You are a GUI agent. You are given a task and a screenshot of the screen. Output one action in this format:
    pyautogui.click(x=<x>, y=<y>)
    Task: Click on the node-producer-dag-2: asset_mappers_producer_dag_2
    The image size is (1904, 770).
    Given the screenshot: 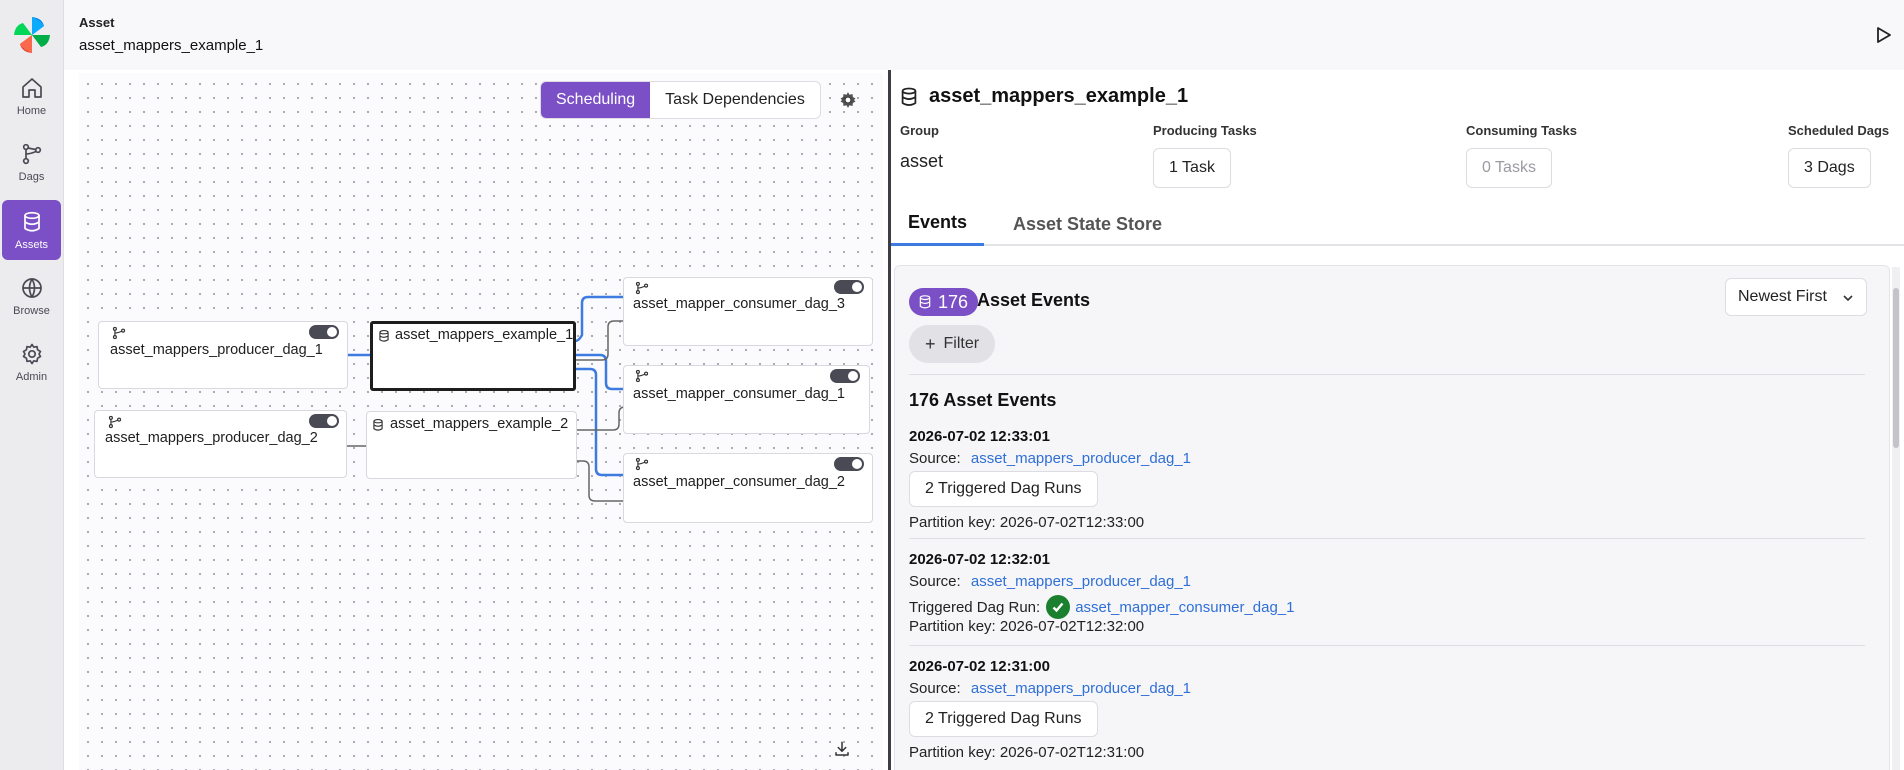 What is the action you would take?
    pyautogui.click(x=220, y=444)
    